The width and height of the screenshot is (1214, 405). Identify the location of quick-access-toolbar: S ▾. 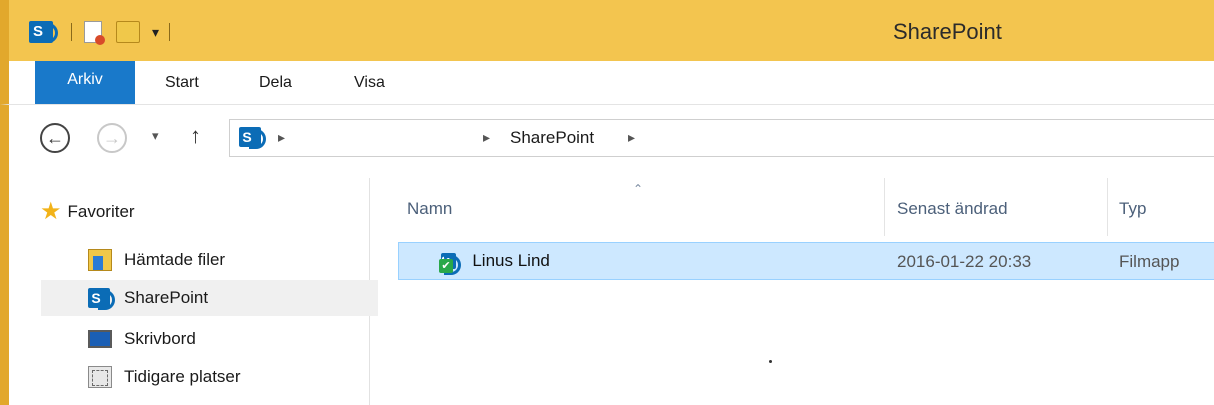
(100, 32).